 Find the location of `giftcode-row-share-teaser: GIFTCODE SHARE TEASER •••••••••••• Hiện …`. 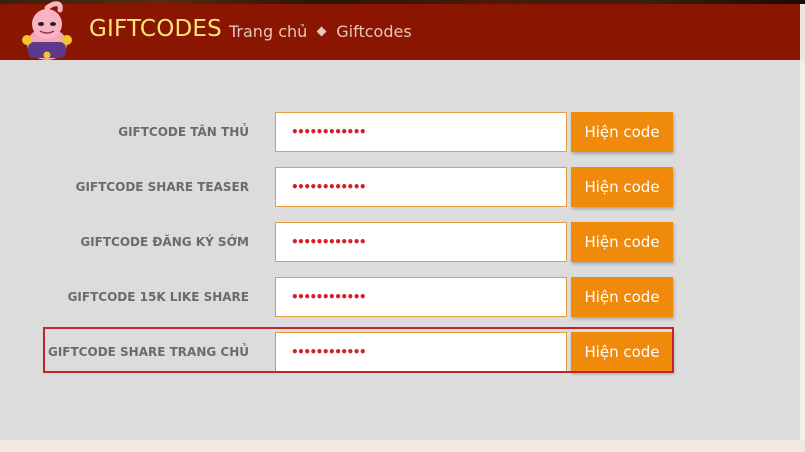

giftcode-row-share-teaser: GIFTCODE SHARE TEASER •••••••••••• Hiện … is located at coordinates (400, 187).